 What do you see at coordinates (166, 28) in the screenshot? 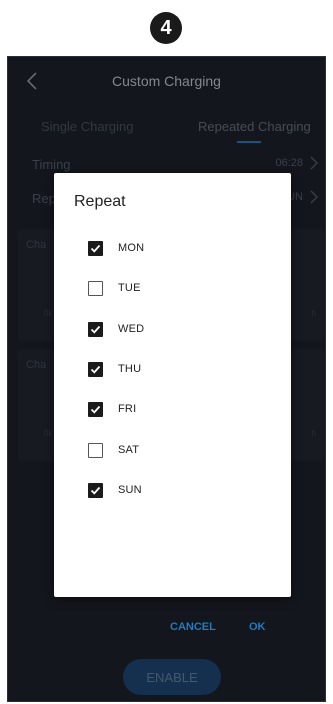
I see `step-number-badge: 4` at bounding box center [166, 28].